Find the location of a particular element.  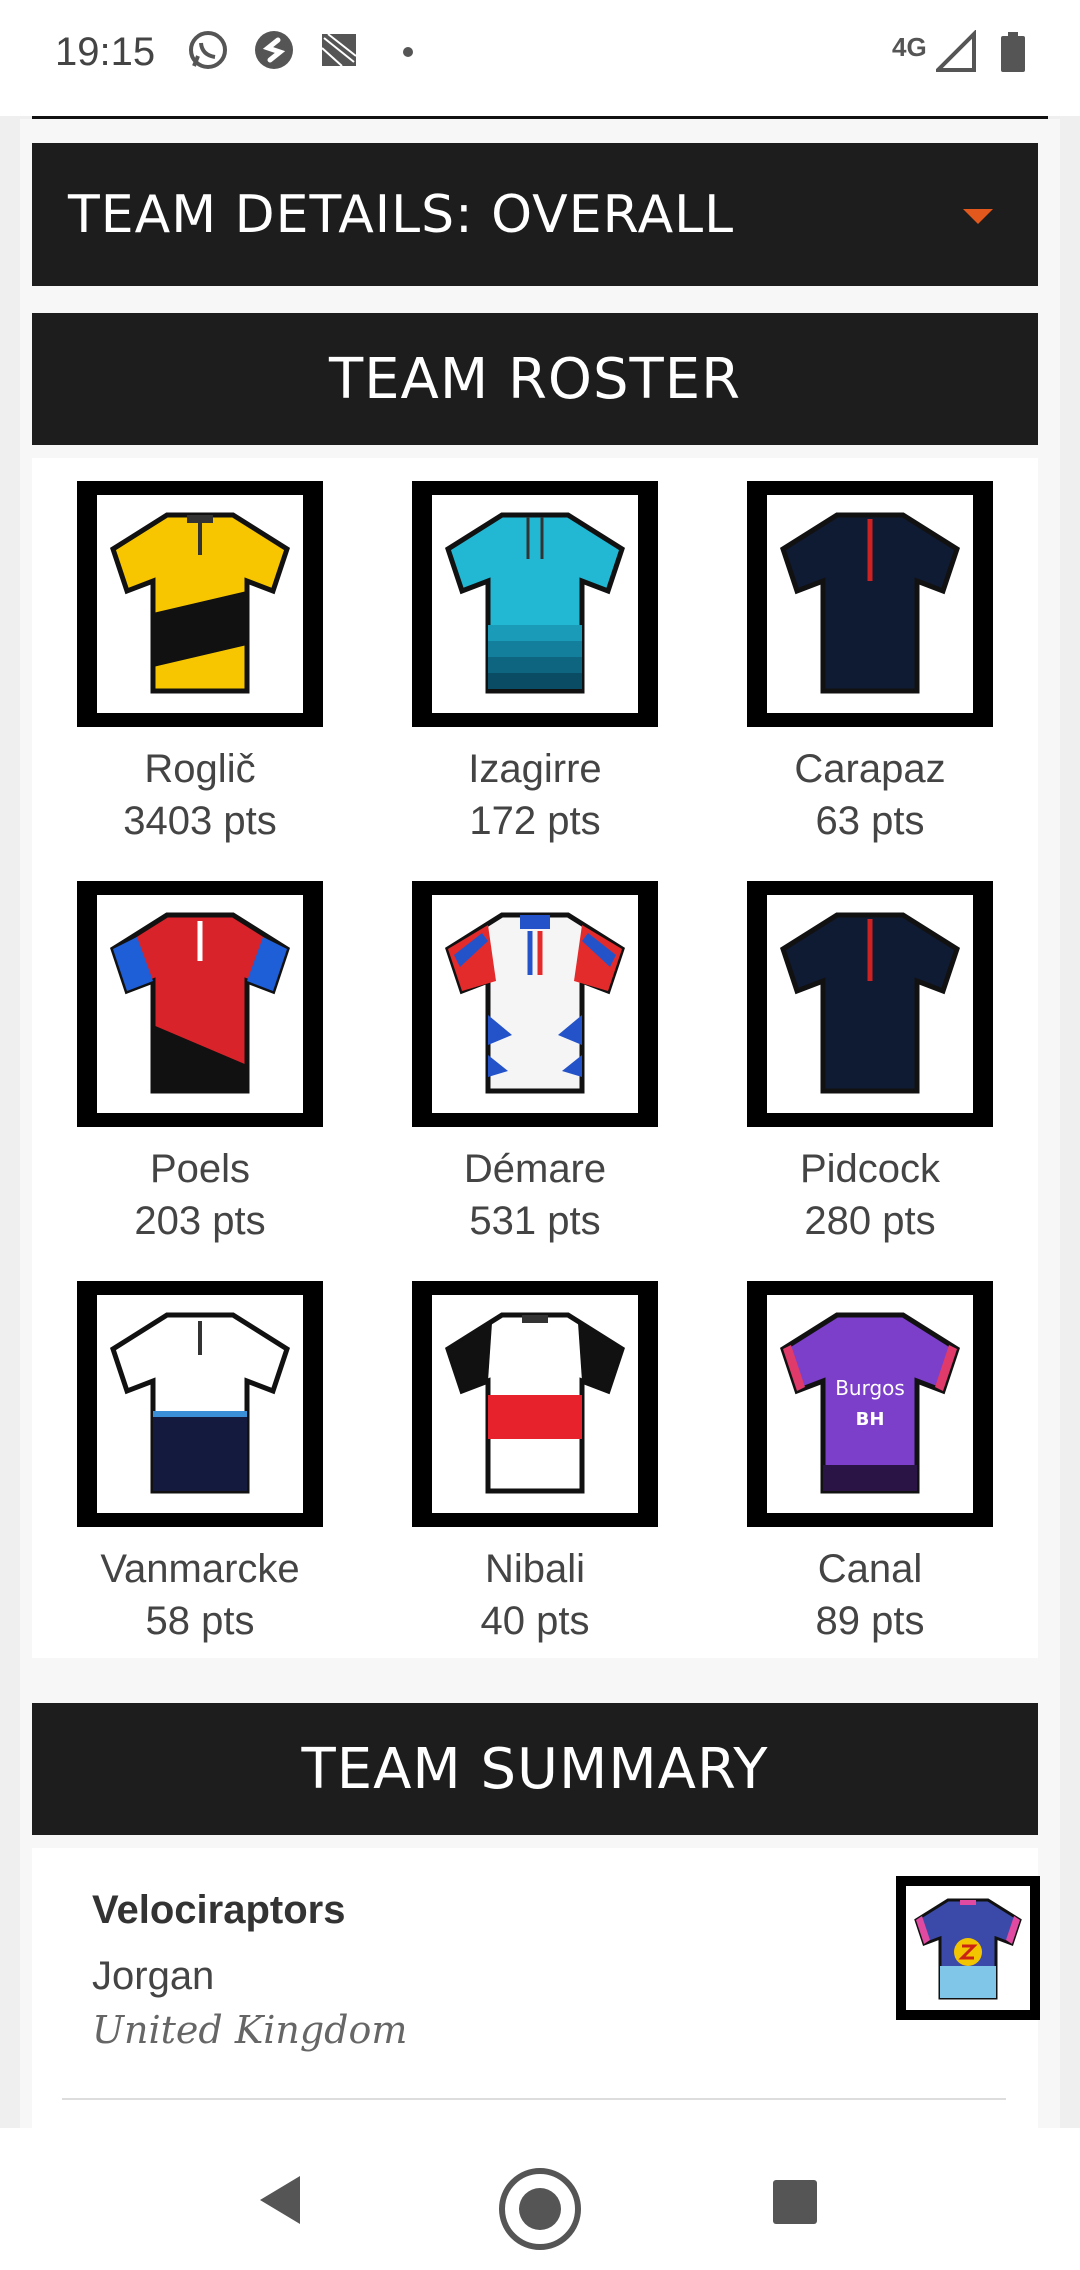

rider-points: 280 pts is located at coordinates (870, 1221).